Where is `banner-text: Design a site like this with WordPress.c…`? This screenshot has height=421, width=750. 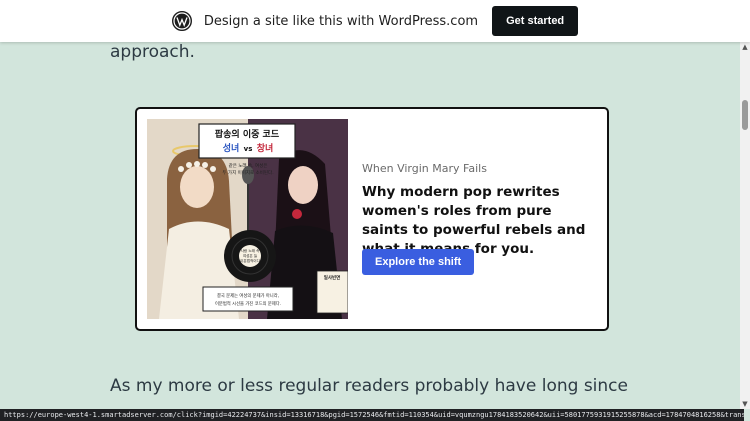
banner-text: Design a site like this with WordPress.c… is located at coordinates (341, 21).